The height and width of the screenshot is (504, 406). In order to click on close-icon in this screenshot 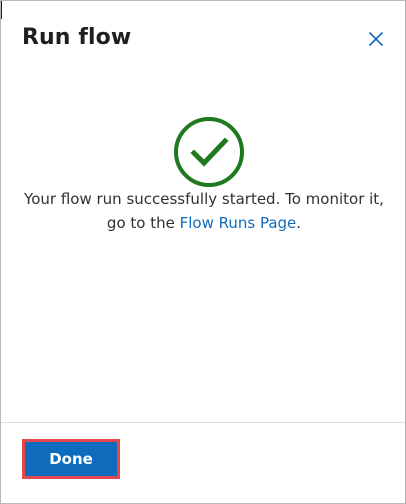, I will do `click(376, 39)`.